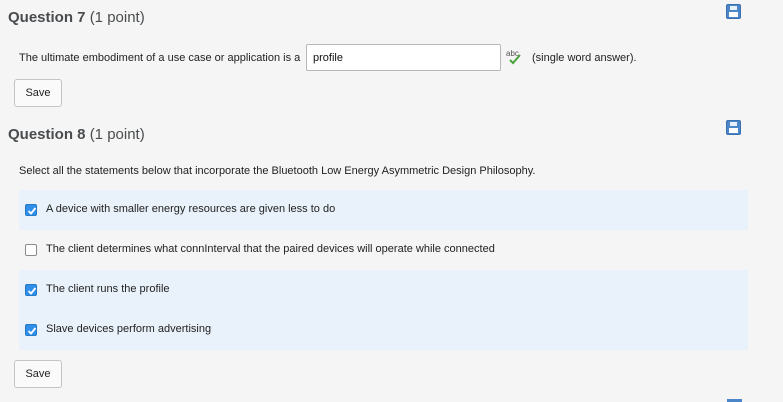  I want to click on question-8-header: Question 8 (1 point), so click(76, 134).